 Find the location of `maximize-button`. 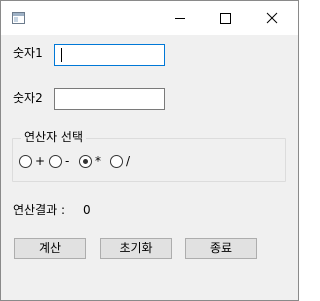

maximize-button is located at coordinates (225, 18).